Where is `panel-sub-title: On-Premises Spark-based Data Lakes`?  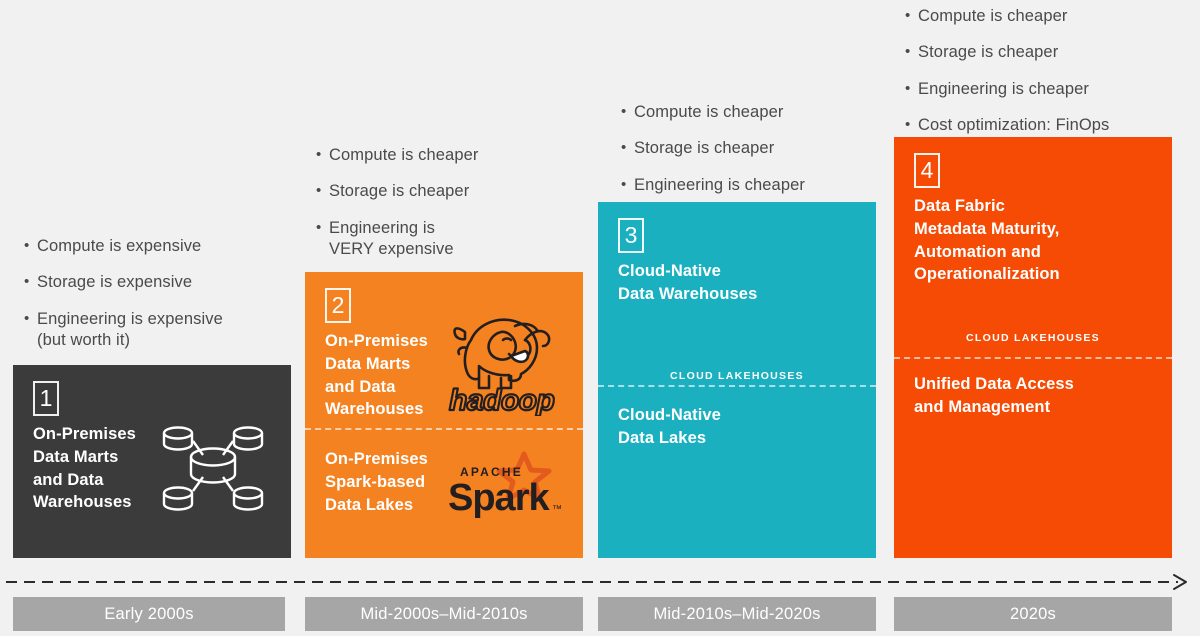
panel-sub-title: On-Premises Spark-based Data Lakes is located at coordinates (376, 482).